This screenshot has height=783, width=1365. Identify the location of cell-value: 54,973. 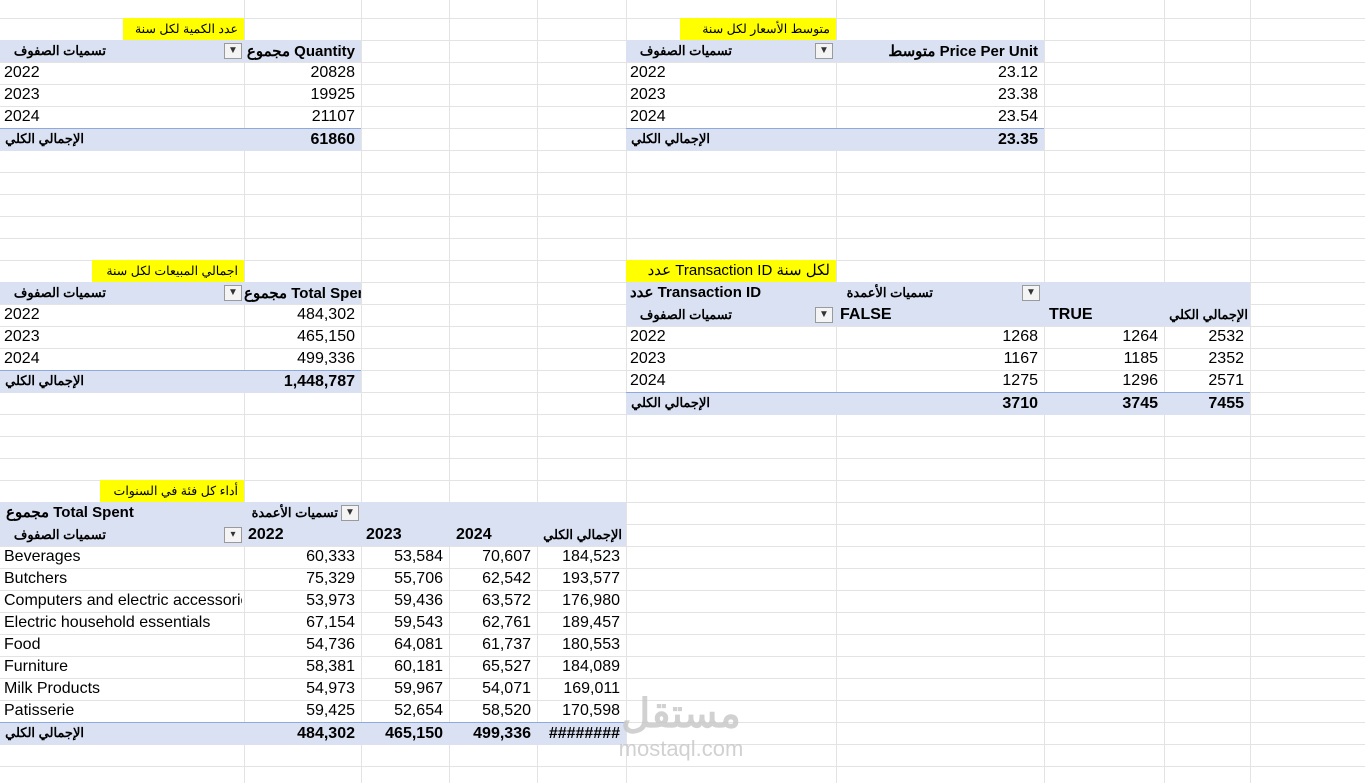
(330, 688).